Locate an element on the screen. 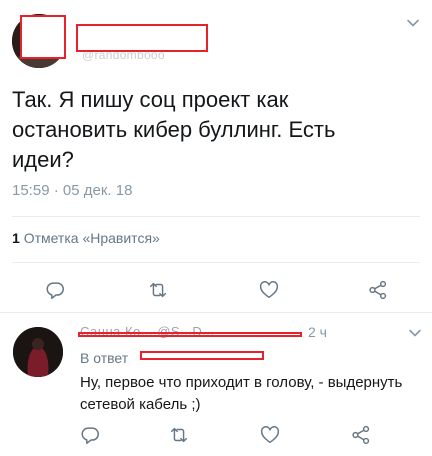 The image size is (432, 456). reply-time: 2 ч is located at coordinates (317, 332).